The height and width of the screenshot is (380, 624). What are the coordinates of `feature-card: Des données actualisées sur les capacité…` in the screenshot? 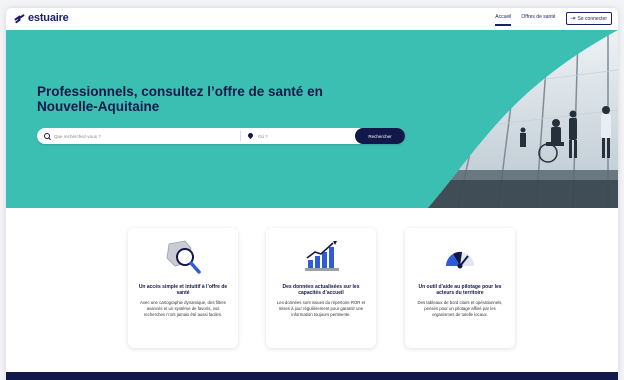 It's located at (321, 288).